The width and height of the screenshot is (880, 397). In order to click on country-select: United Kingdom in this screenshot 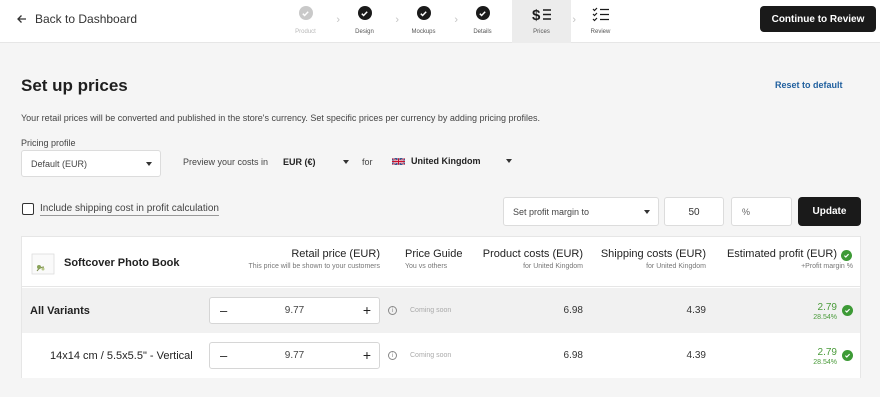, I will do `click(454, 161)`.